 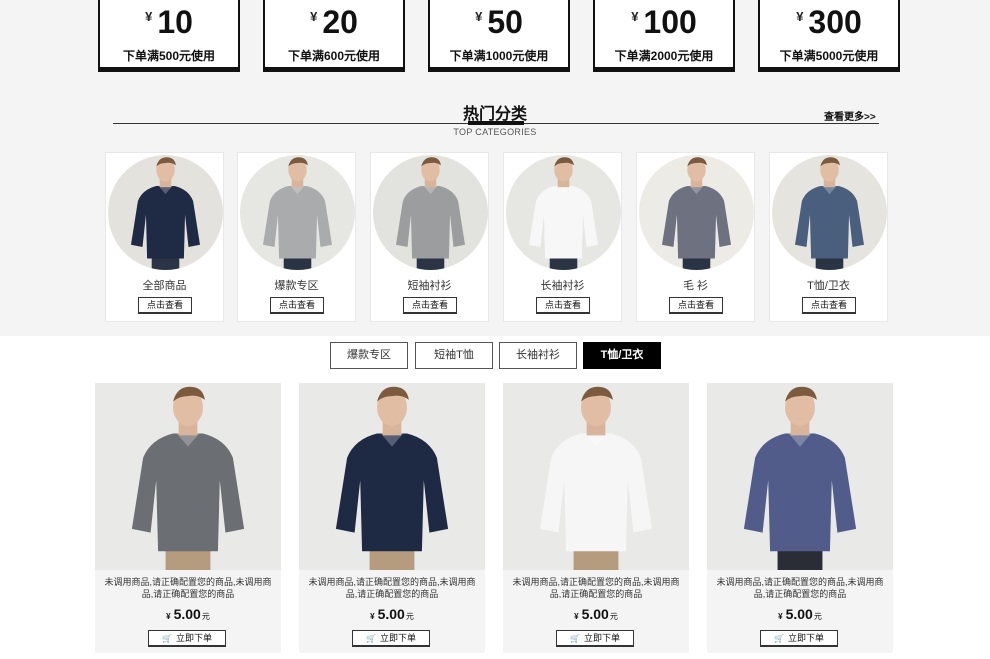 I want to click on coupon-condition: 下单满2000元使用, so click(x=664, y=56).